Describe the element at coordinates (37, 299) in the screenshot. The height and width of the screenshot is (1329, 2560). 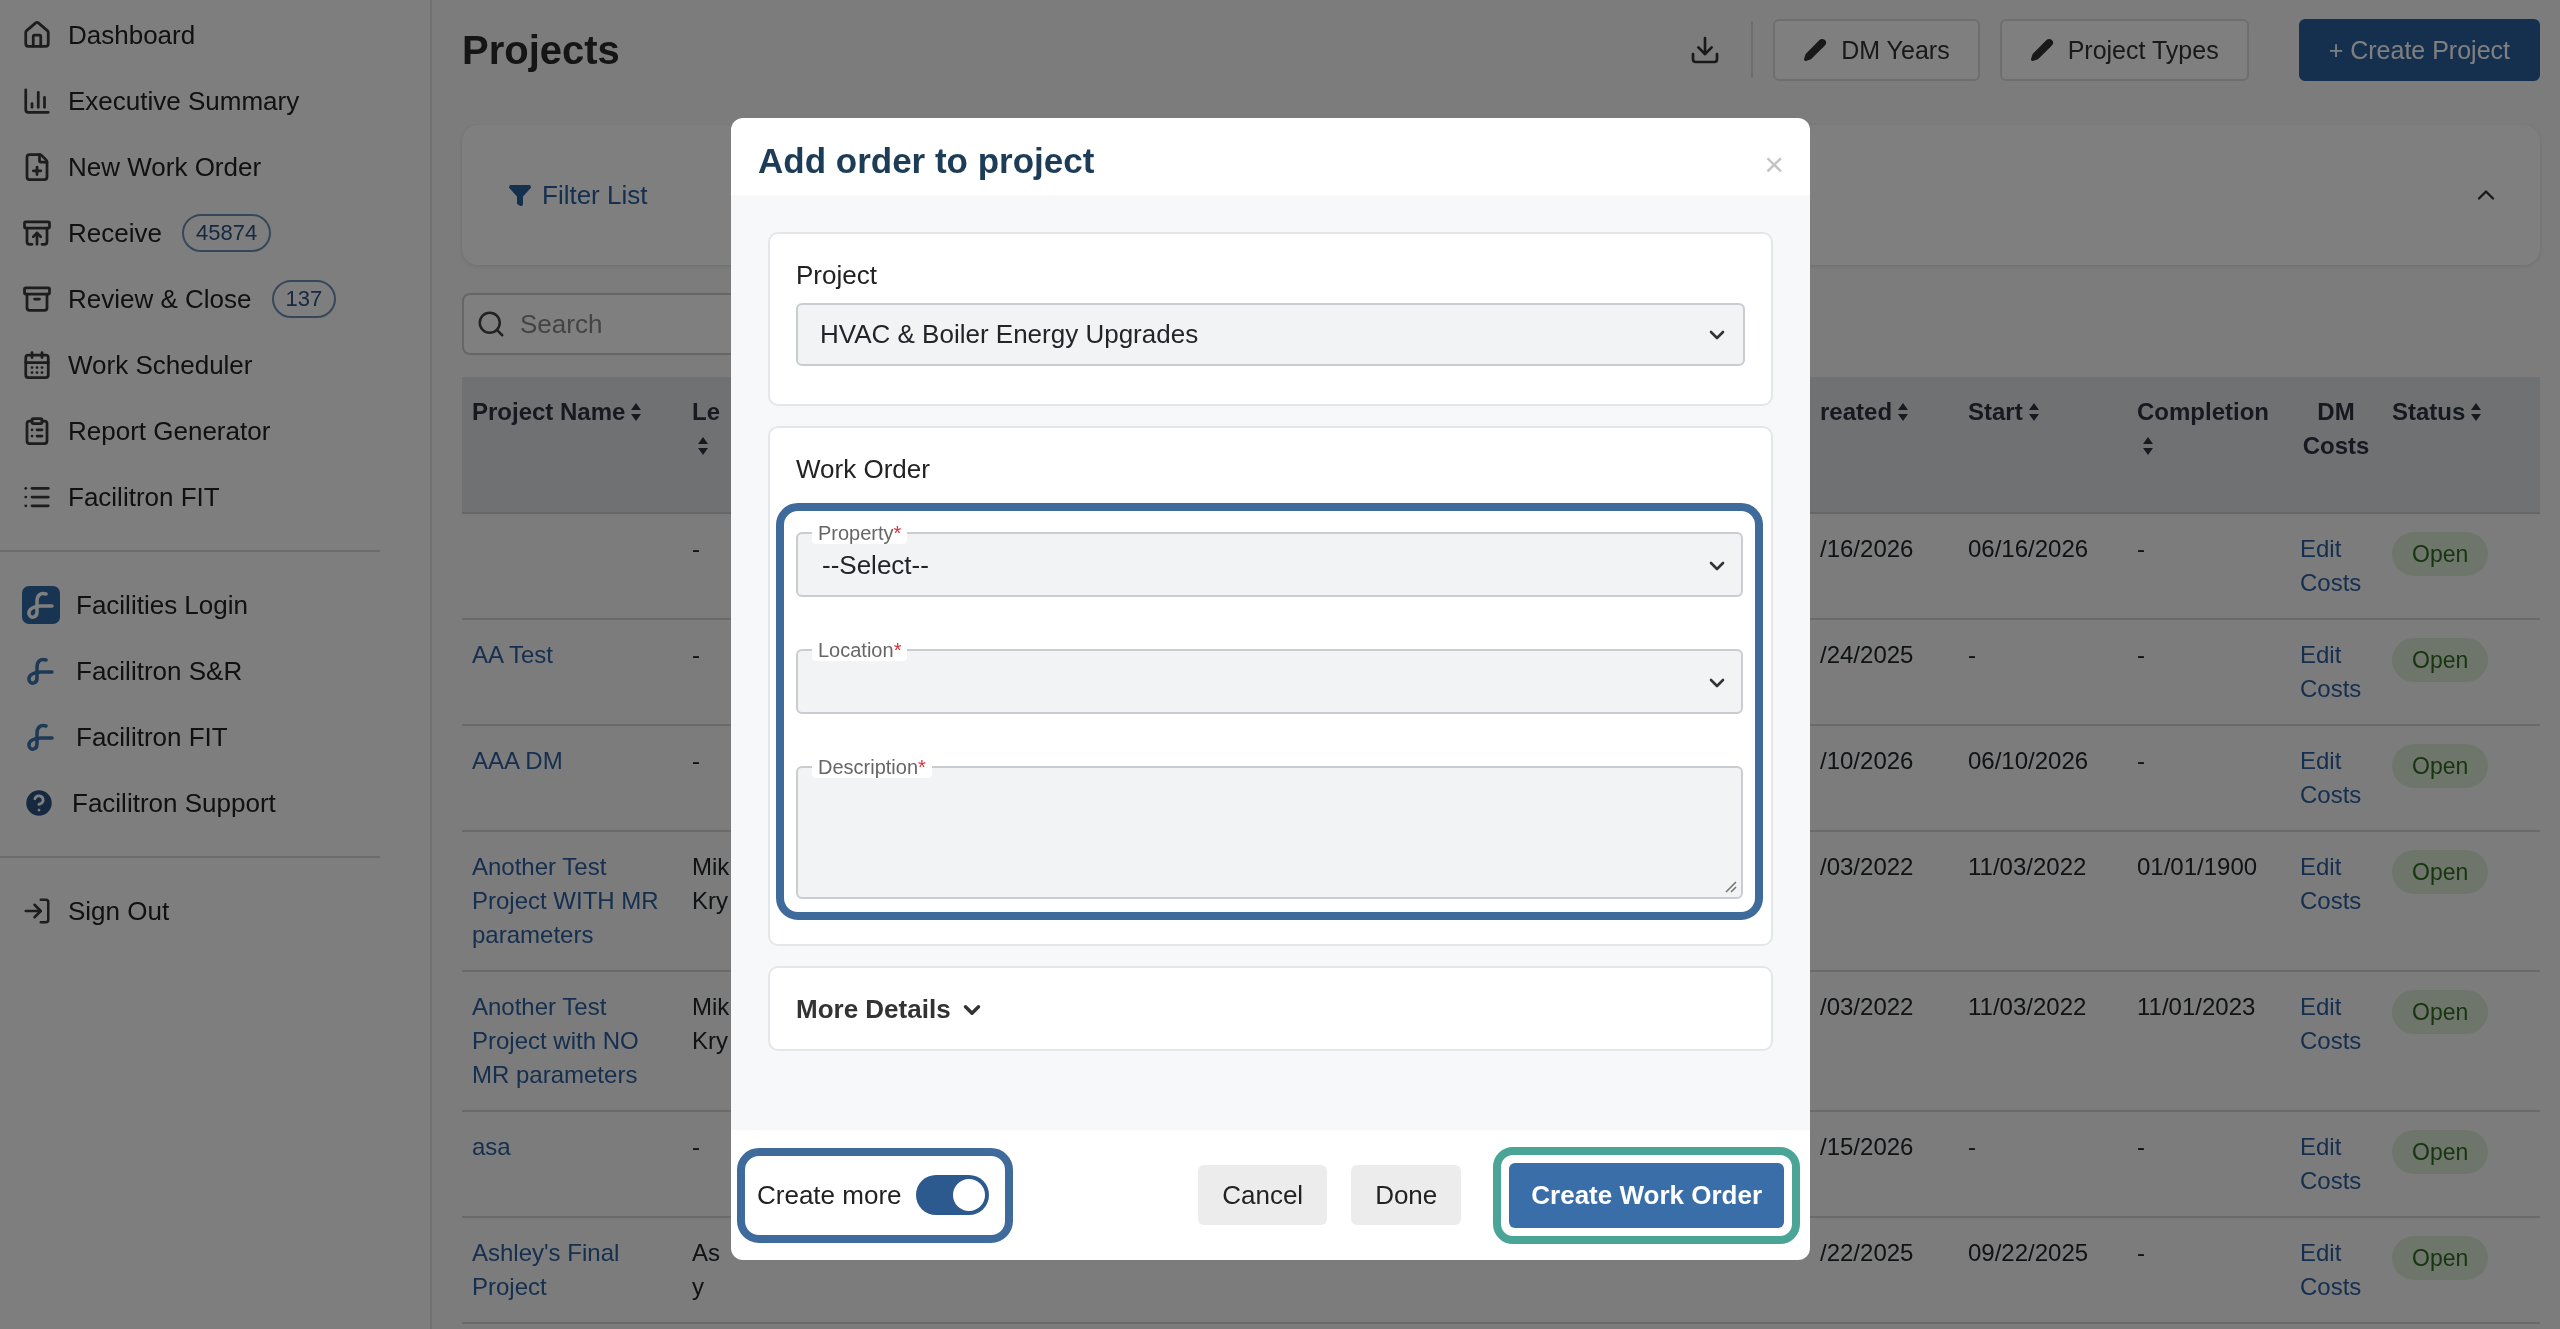
I see `archive-icon` at that location.